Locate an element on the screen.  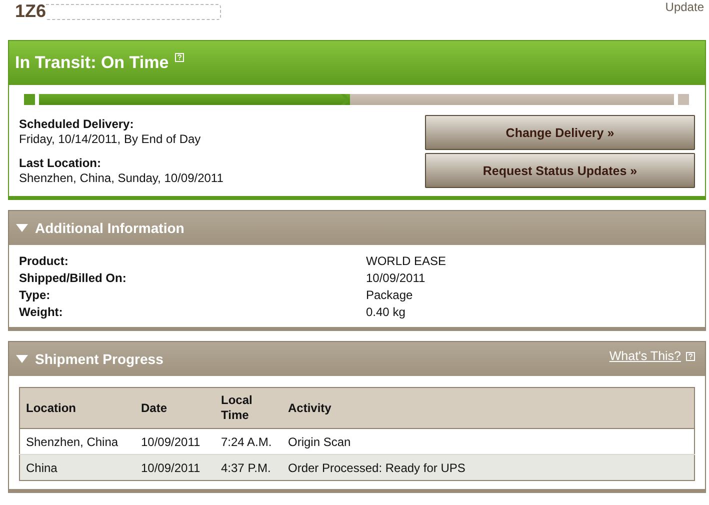
updated-label: Update is located at coordinates (684, 8).